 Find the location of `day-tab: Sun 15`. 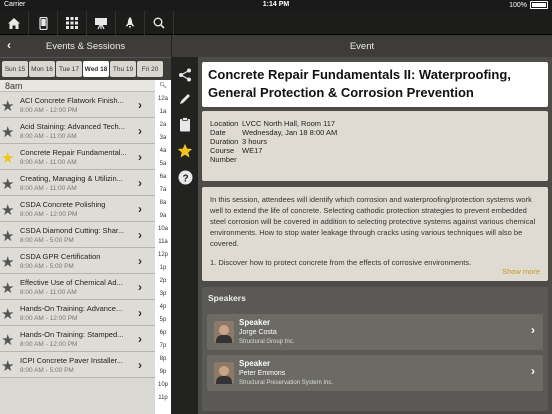

day-tab: Sun 15 is located at coordinates (15, 69).